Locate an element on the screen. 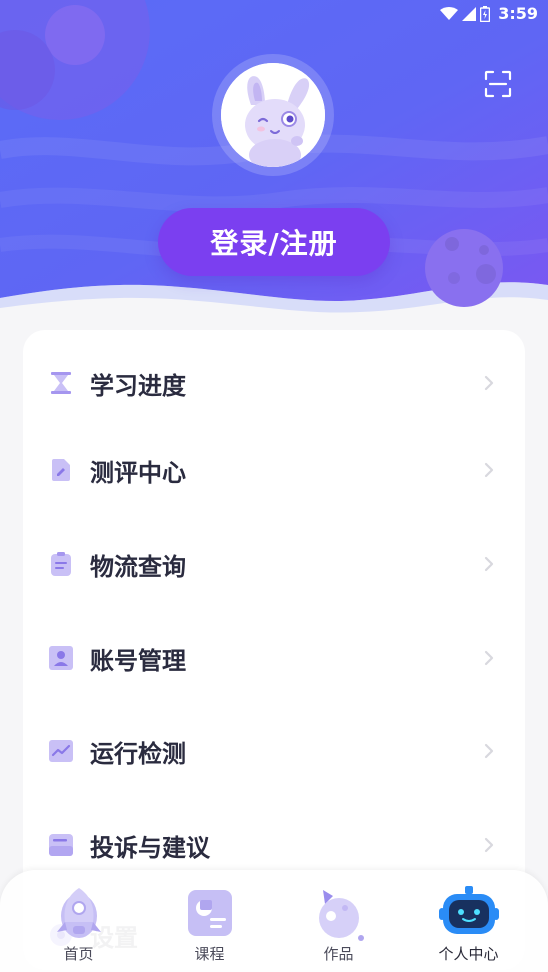  menu-item-logistics-query: 物流查询 is located at coordinates (274, 564).